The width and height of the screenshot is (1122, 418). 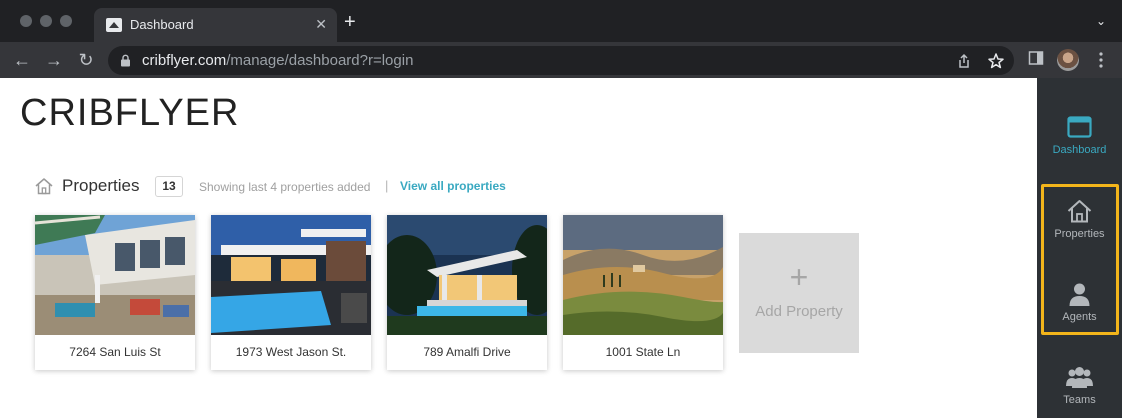 I want to click on browser-tab: Dashboard ✕, so click(x=215, y=25).